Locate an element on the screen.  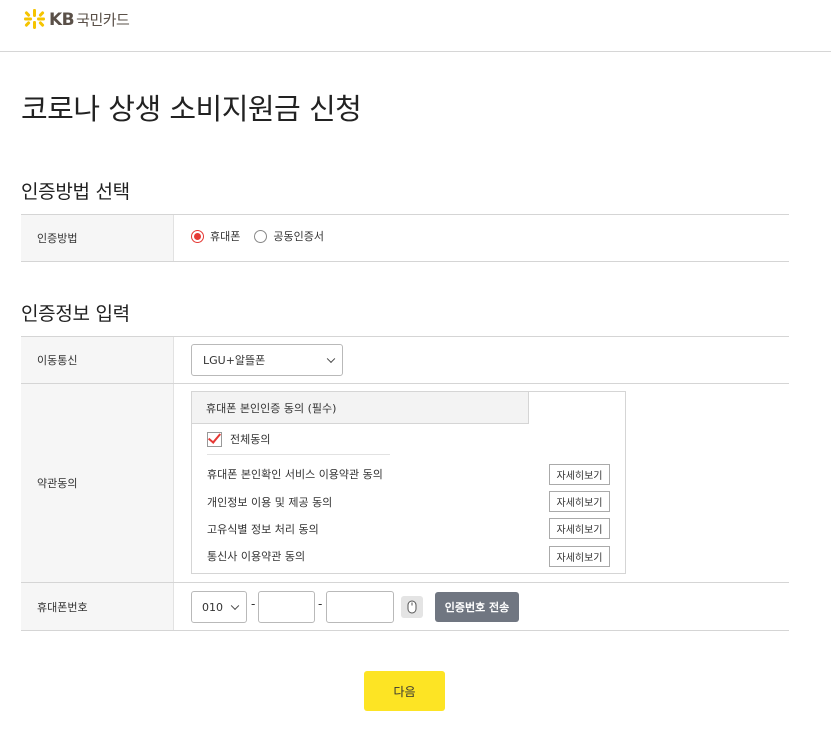
next-button: 다음 is located at coordinates (404, 691).